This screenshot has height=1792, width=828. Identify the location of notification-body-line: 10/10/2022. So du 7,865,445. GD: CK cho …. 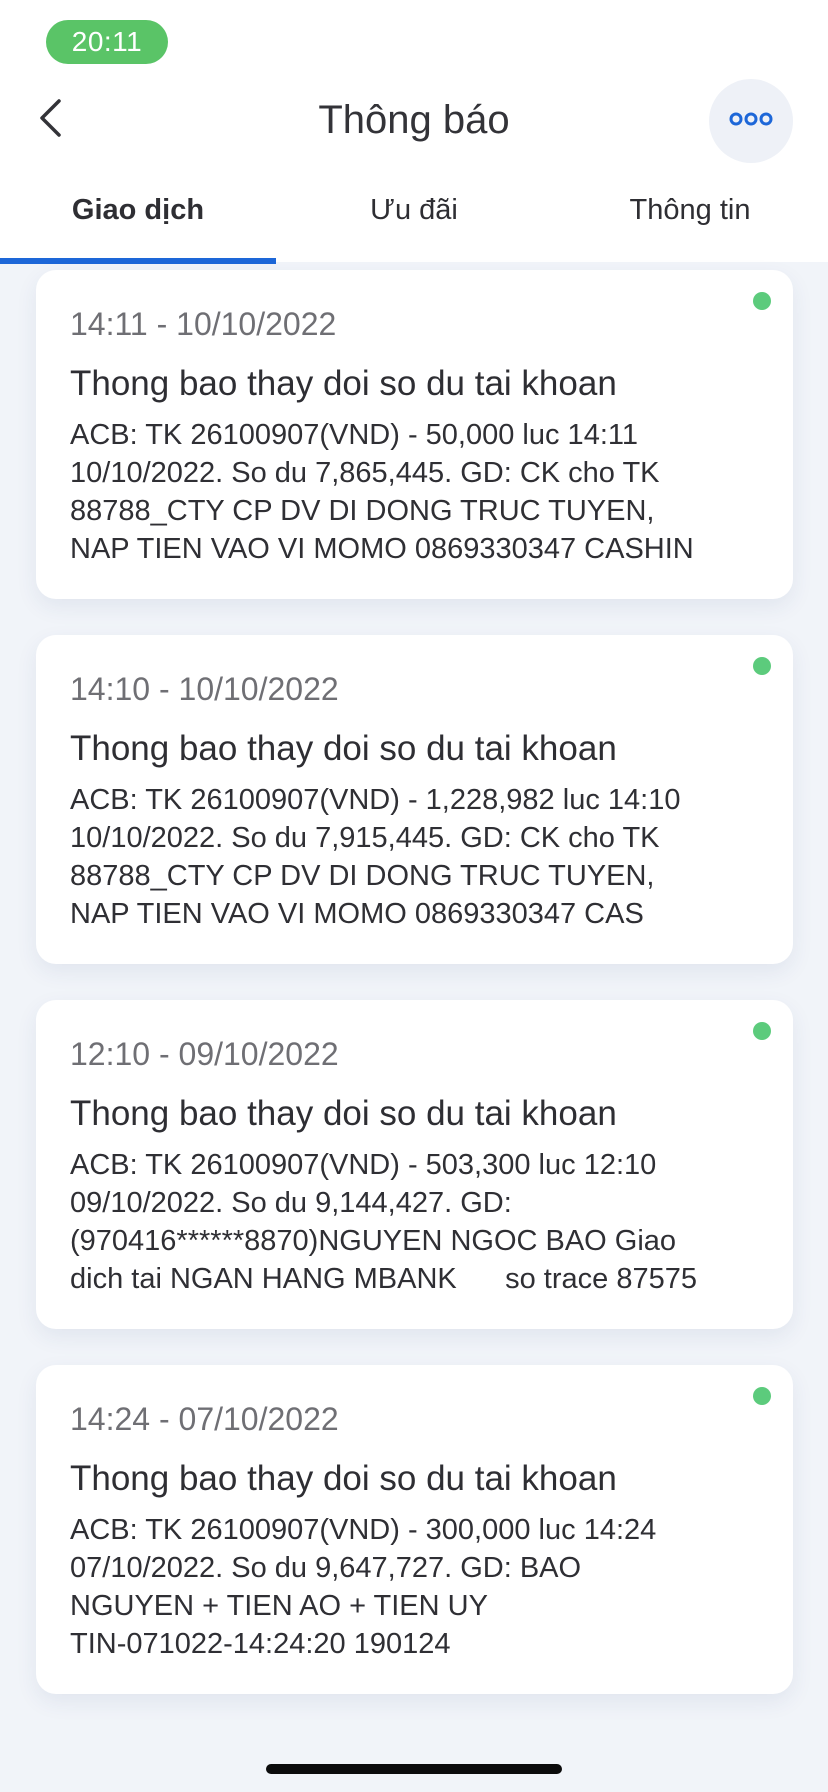
(365, 473).